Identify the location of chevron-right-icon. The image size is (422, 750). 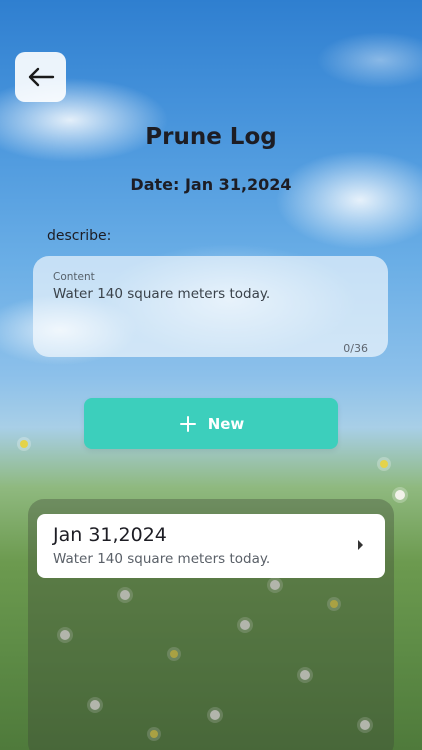
(360, 545).